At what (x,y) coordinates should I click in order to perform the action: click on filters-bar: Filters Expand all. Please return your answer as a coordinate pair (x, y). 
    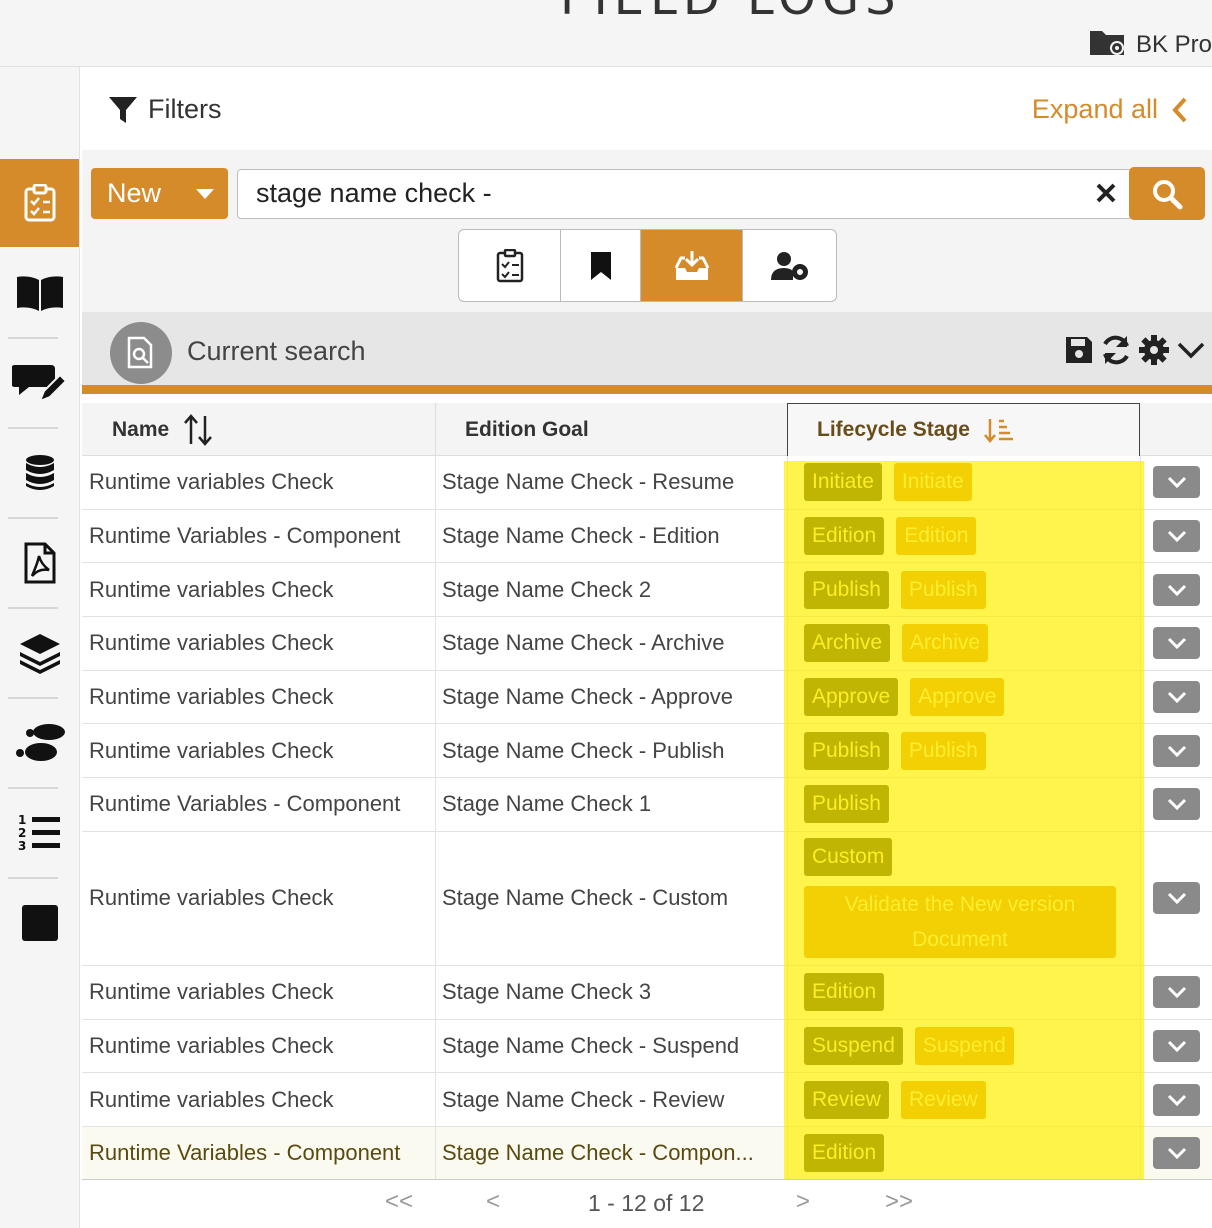
    Looking at the image, I should click on (647, 110).